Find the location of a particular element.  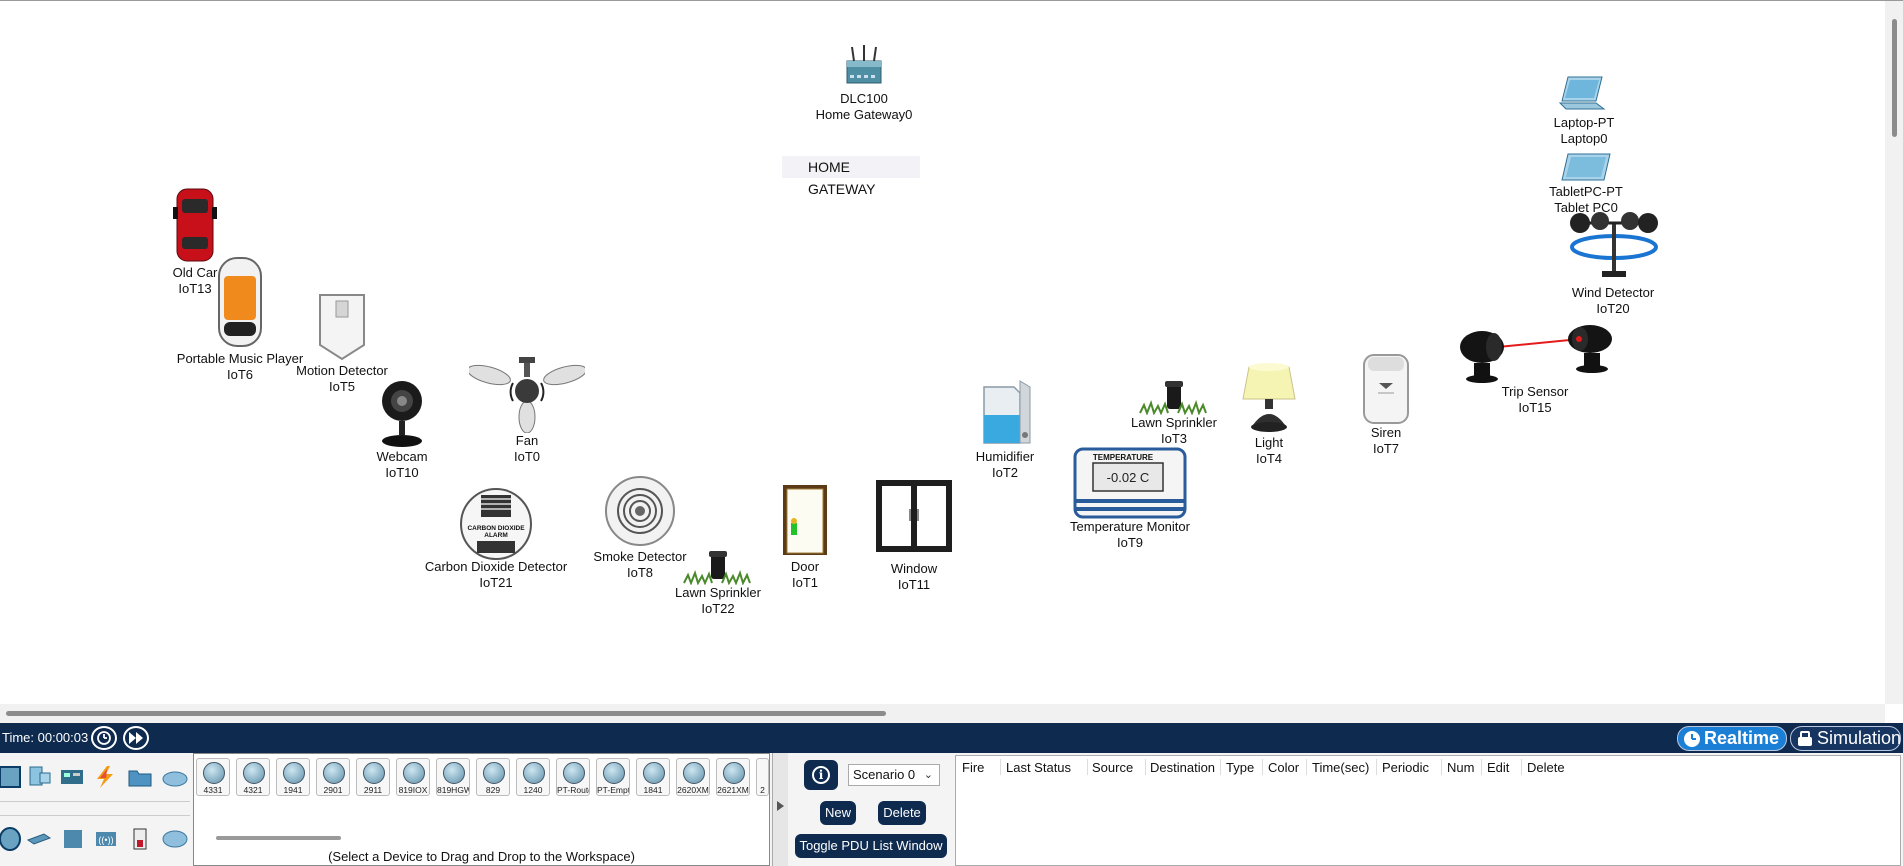

device-model-829: 829 is located at coordinates (493, 777).